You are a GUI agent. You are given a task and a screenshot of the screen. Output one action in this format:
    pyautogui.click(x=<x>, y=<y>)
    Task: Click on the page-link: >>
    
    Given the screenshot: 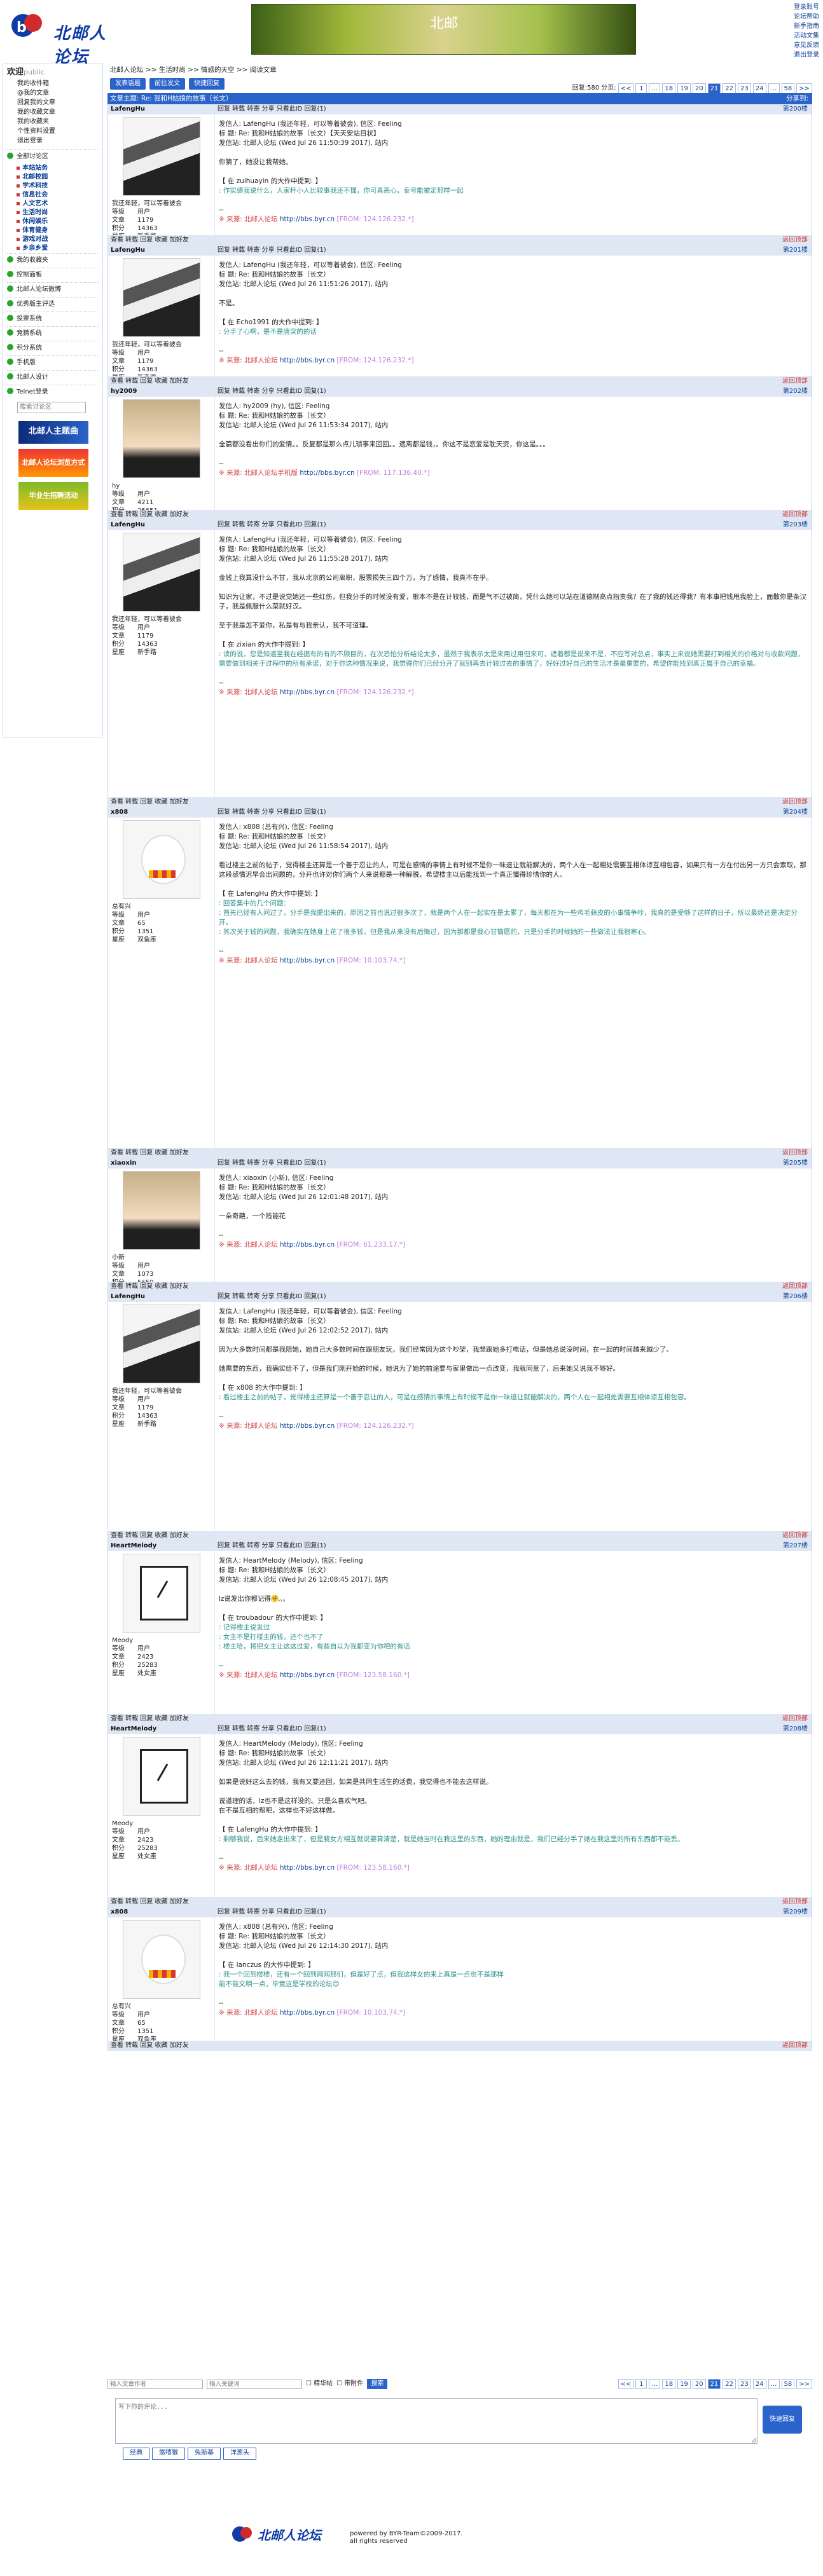 What is the action you would take?
    pyautogui.click(x=804, y=2384)
    